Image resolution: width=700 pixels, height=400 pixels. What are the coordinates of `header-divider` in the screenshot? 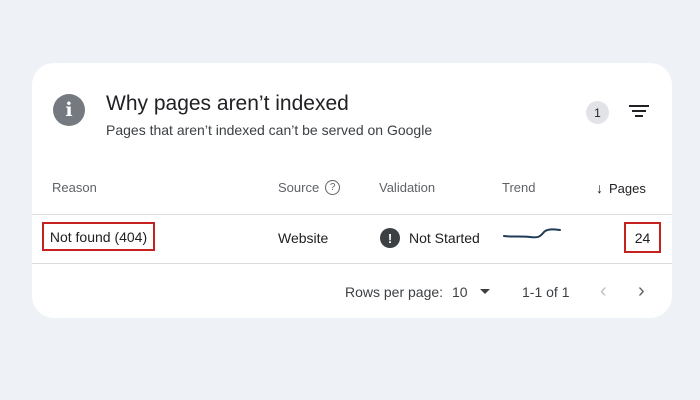 It's located at (352, 214).